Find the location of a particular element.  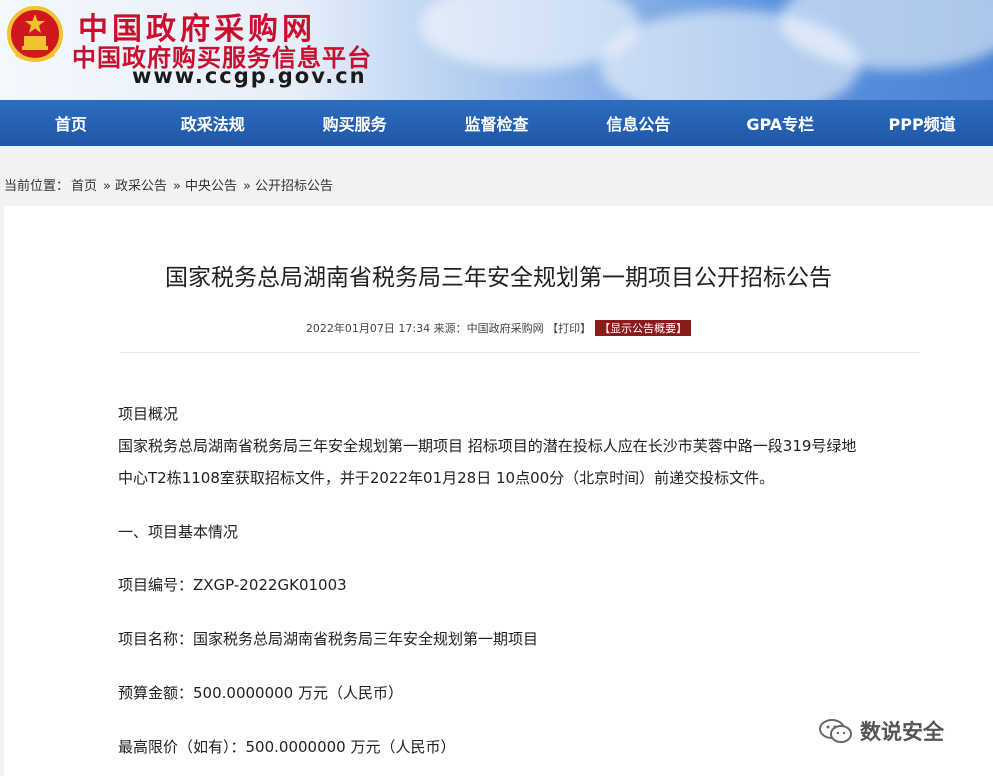

nav-item-home: 首页 is located at coordinates (71, 123).